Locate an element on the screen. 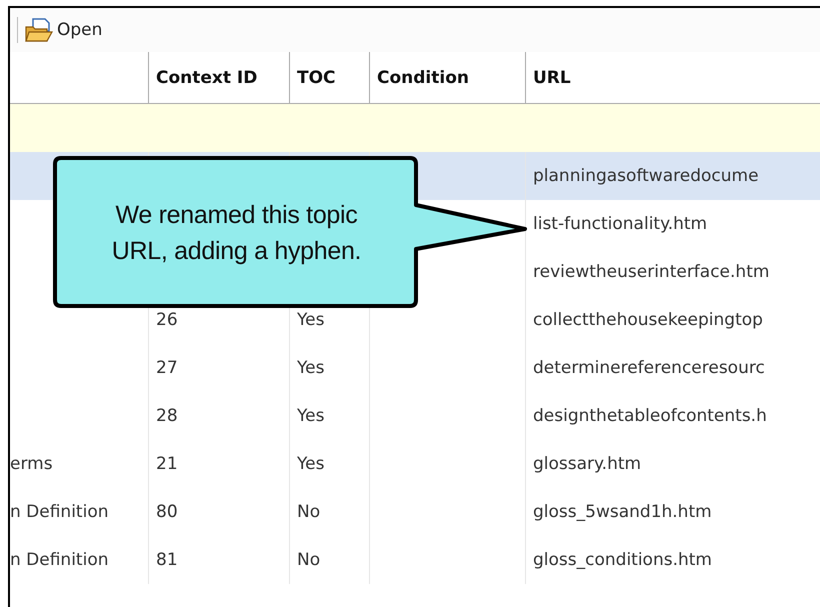  table-cell: erms is located at coordinates (31, 464).